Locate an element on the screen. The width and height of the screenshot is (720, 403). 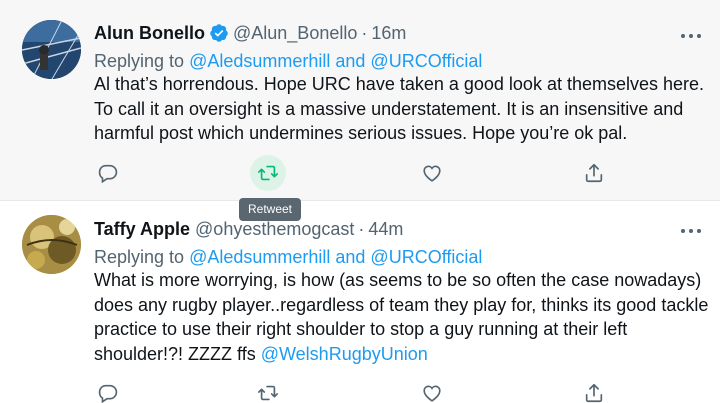
tweet-header: Taffy Apple @ohyesthemogcast · 44m is located at coordinates (248, 229).